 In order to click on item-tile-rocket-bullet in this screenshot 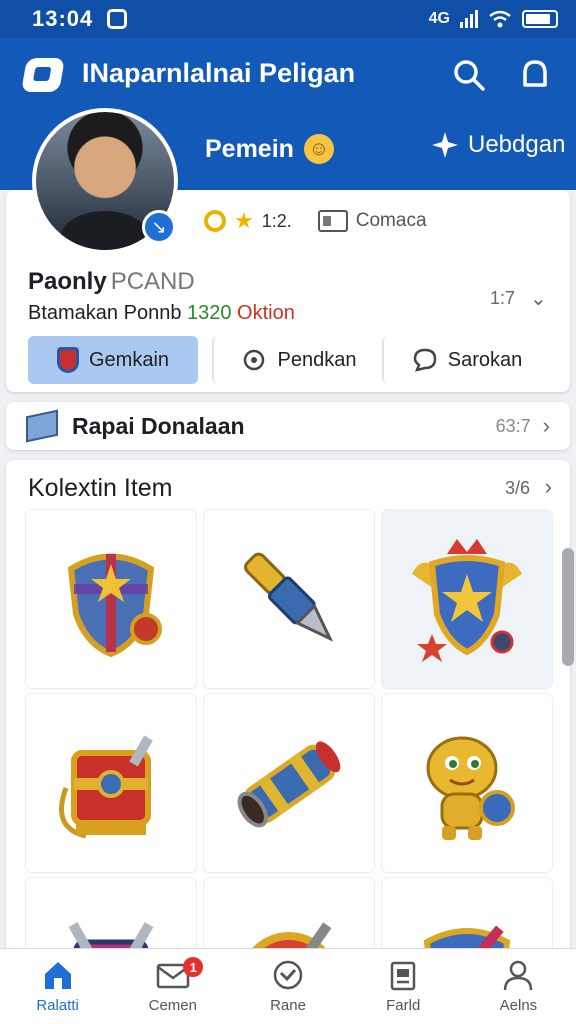, I will do `click(289, 599)`.